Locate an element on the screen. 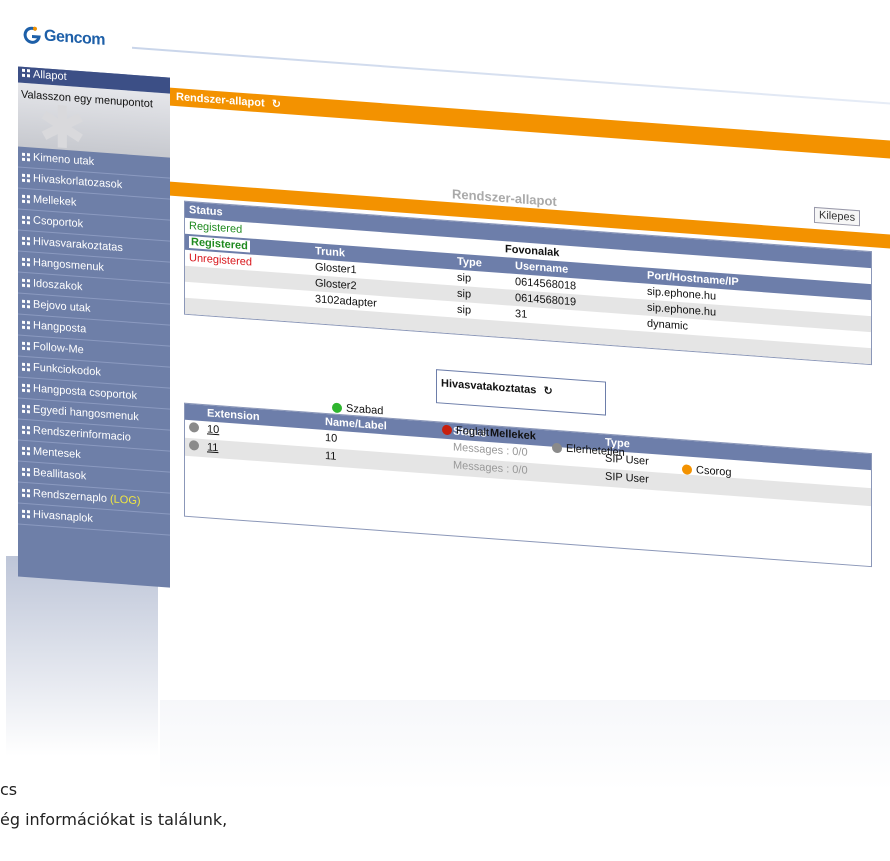 This screenshot has height=861, width=890. extension-link: 11 is located at coordinates (212, 447).